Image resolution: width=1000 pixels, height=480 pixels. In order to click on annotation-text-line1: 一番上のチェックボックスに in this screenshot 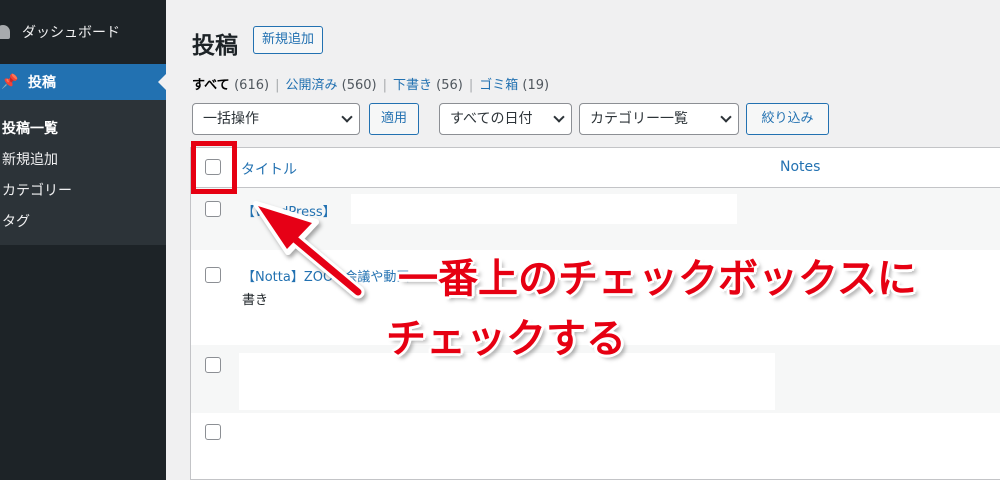, I will do `click(657, 279)`.